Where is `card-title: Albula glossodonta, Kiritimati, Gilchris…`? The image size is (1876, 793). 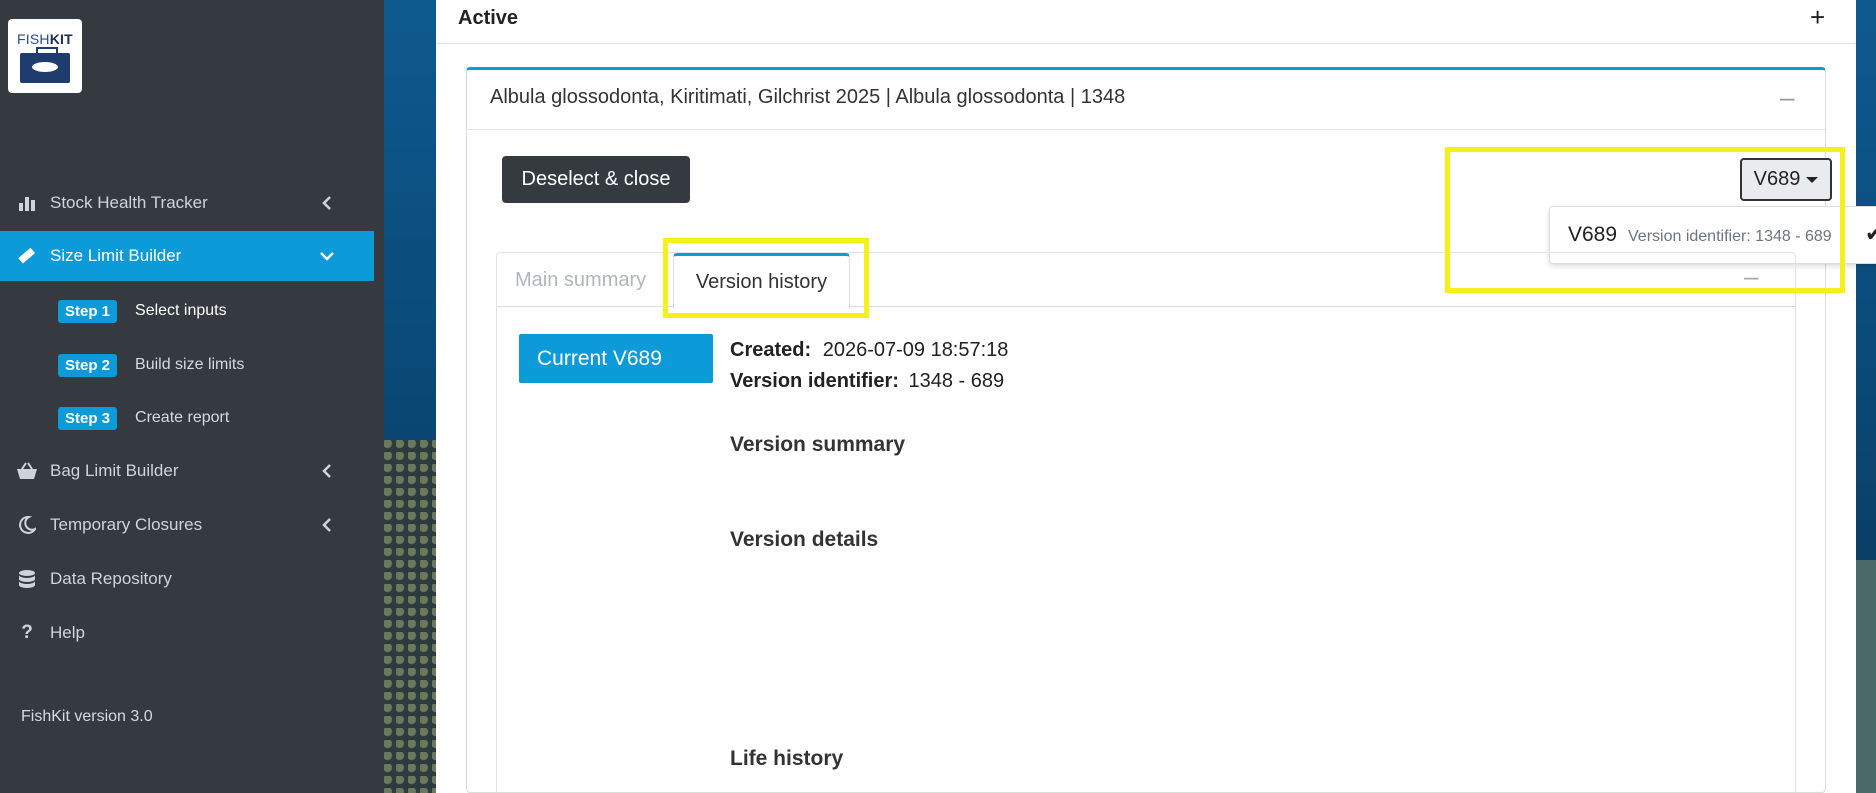 card-title: Albula glossodonta, Kiritimati, Gilchris… is located at coordinates (808, 97).